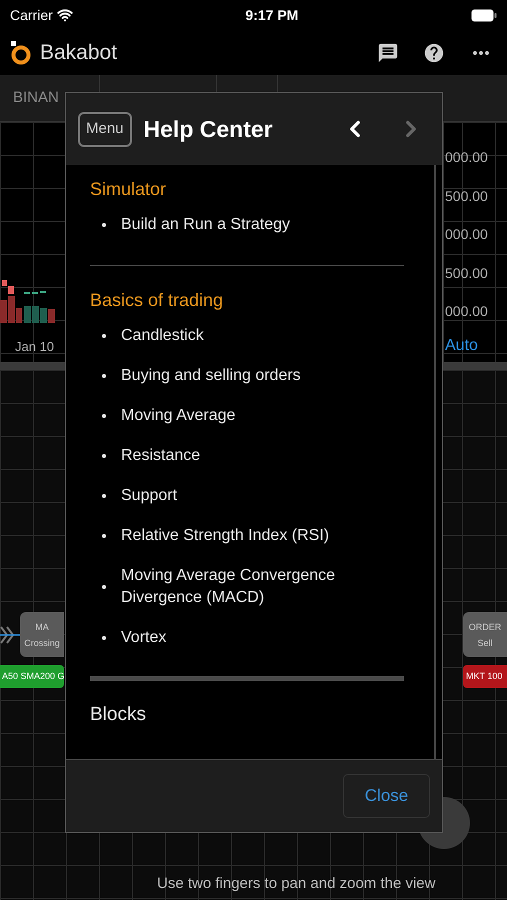 Image resolution: width=507 pixels, height=900 pixels. What do you see at coordinates (247, 536) in the screenshot?
I see `help-topic-link: Relative Strength Index (RSI)` at bounding box center [247, 536].